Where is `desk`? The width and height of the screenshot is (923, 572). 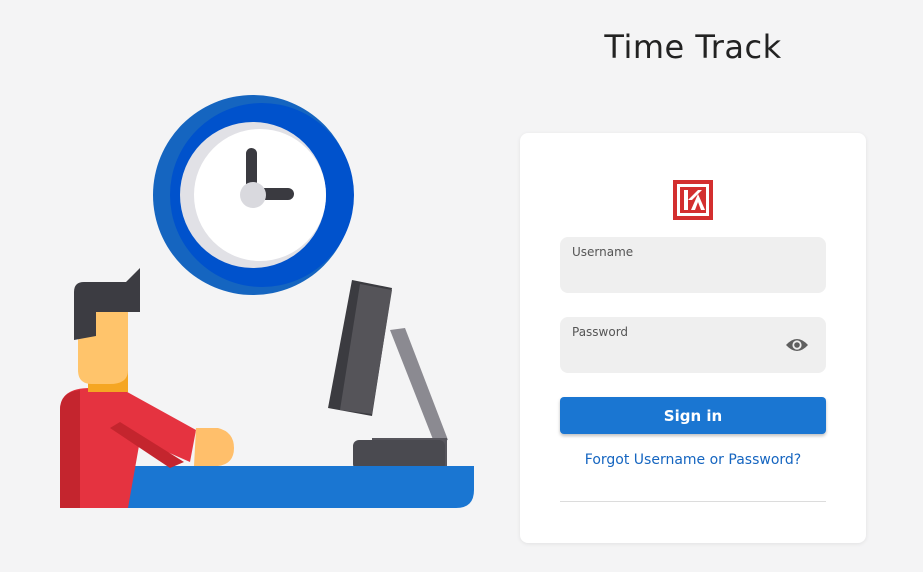 desk is located at coordinates (297, 487).